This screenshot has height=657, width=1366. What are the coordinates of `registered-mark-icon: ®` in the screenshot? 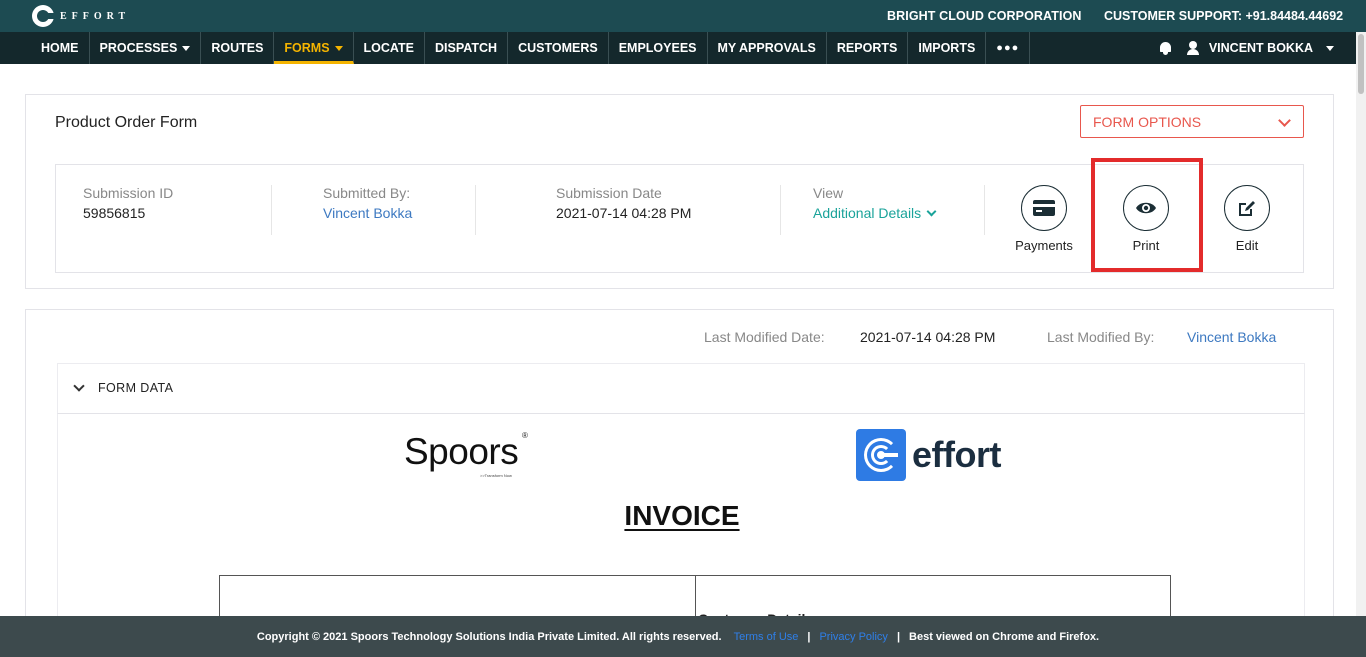 It's located at (525, 435).